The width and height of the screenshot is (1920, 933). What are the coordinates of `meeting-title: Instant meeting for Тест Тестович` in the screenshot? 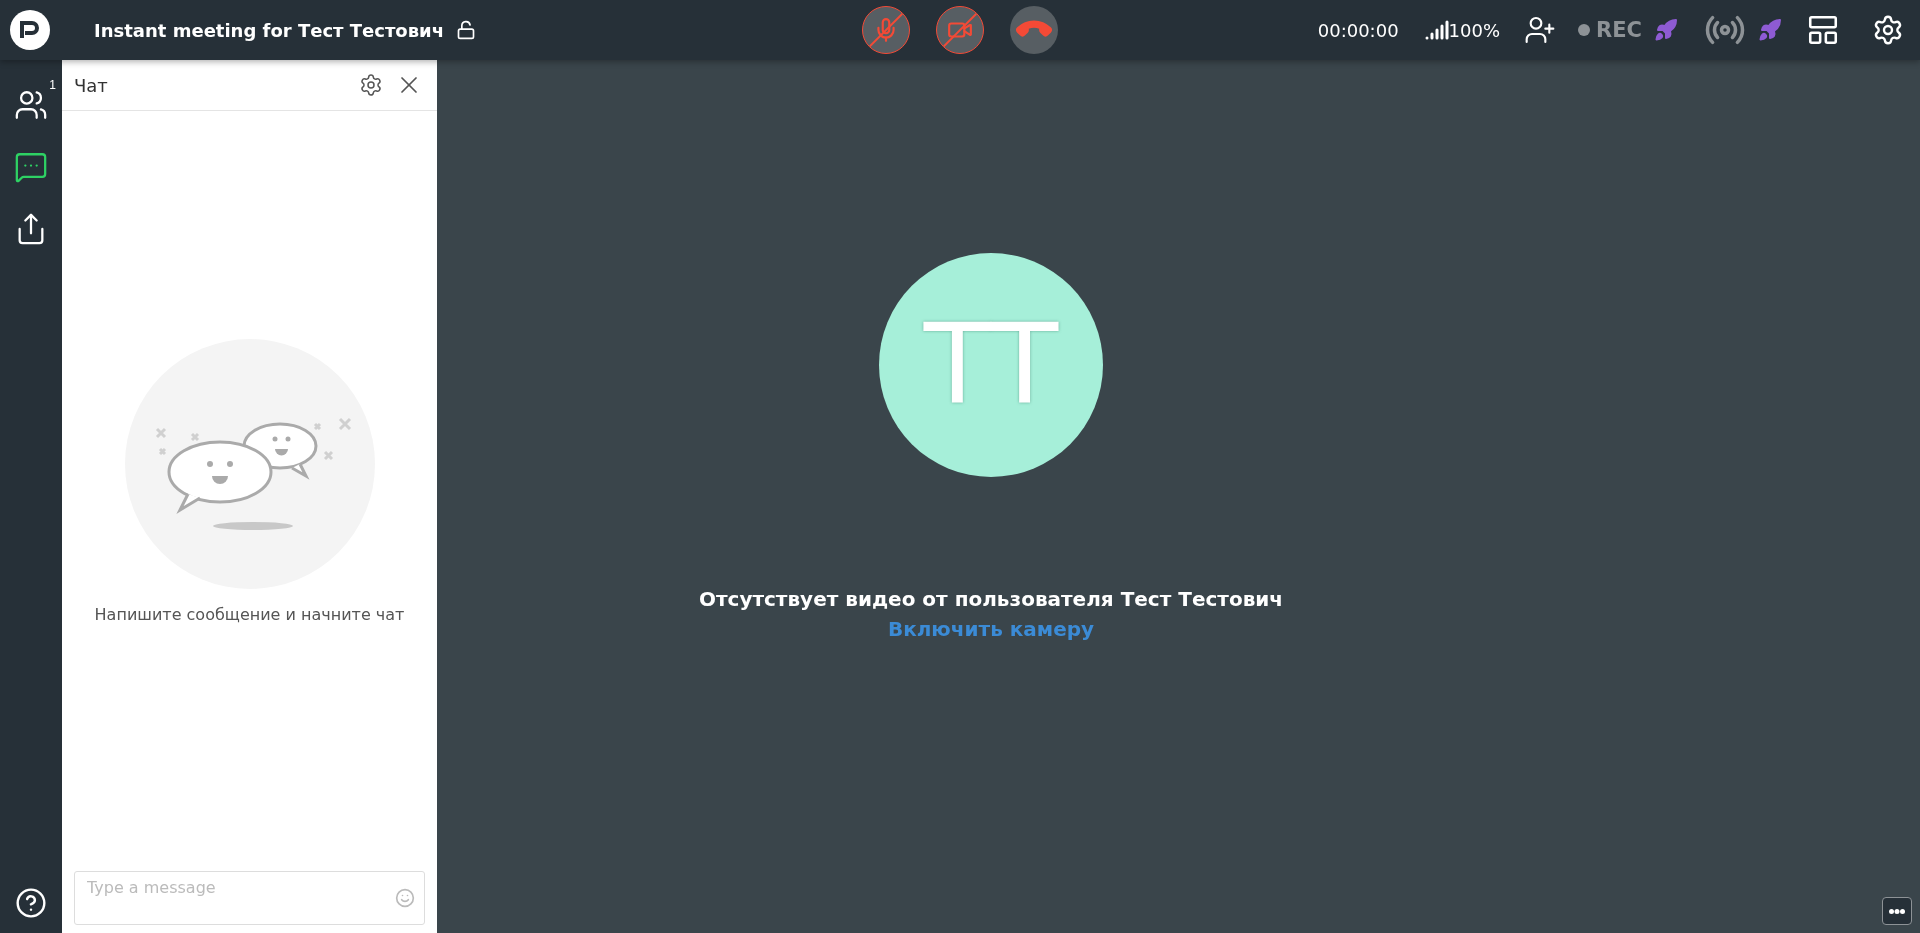 It's located at (269, 30).